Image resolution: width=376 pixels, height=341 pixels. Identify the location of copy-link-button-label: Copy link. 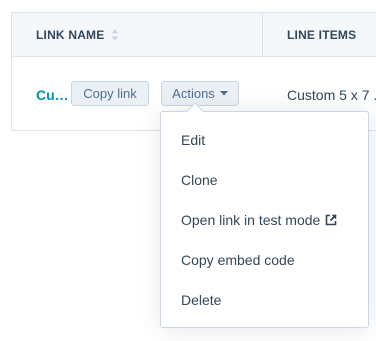
(110, 93).